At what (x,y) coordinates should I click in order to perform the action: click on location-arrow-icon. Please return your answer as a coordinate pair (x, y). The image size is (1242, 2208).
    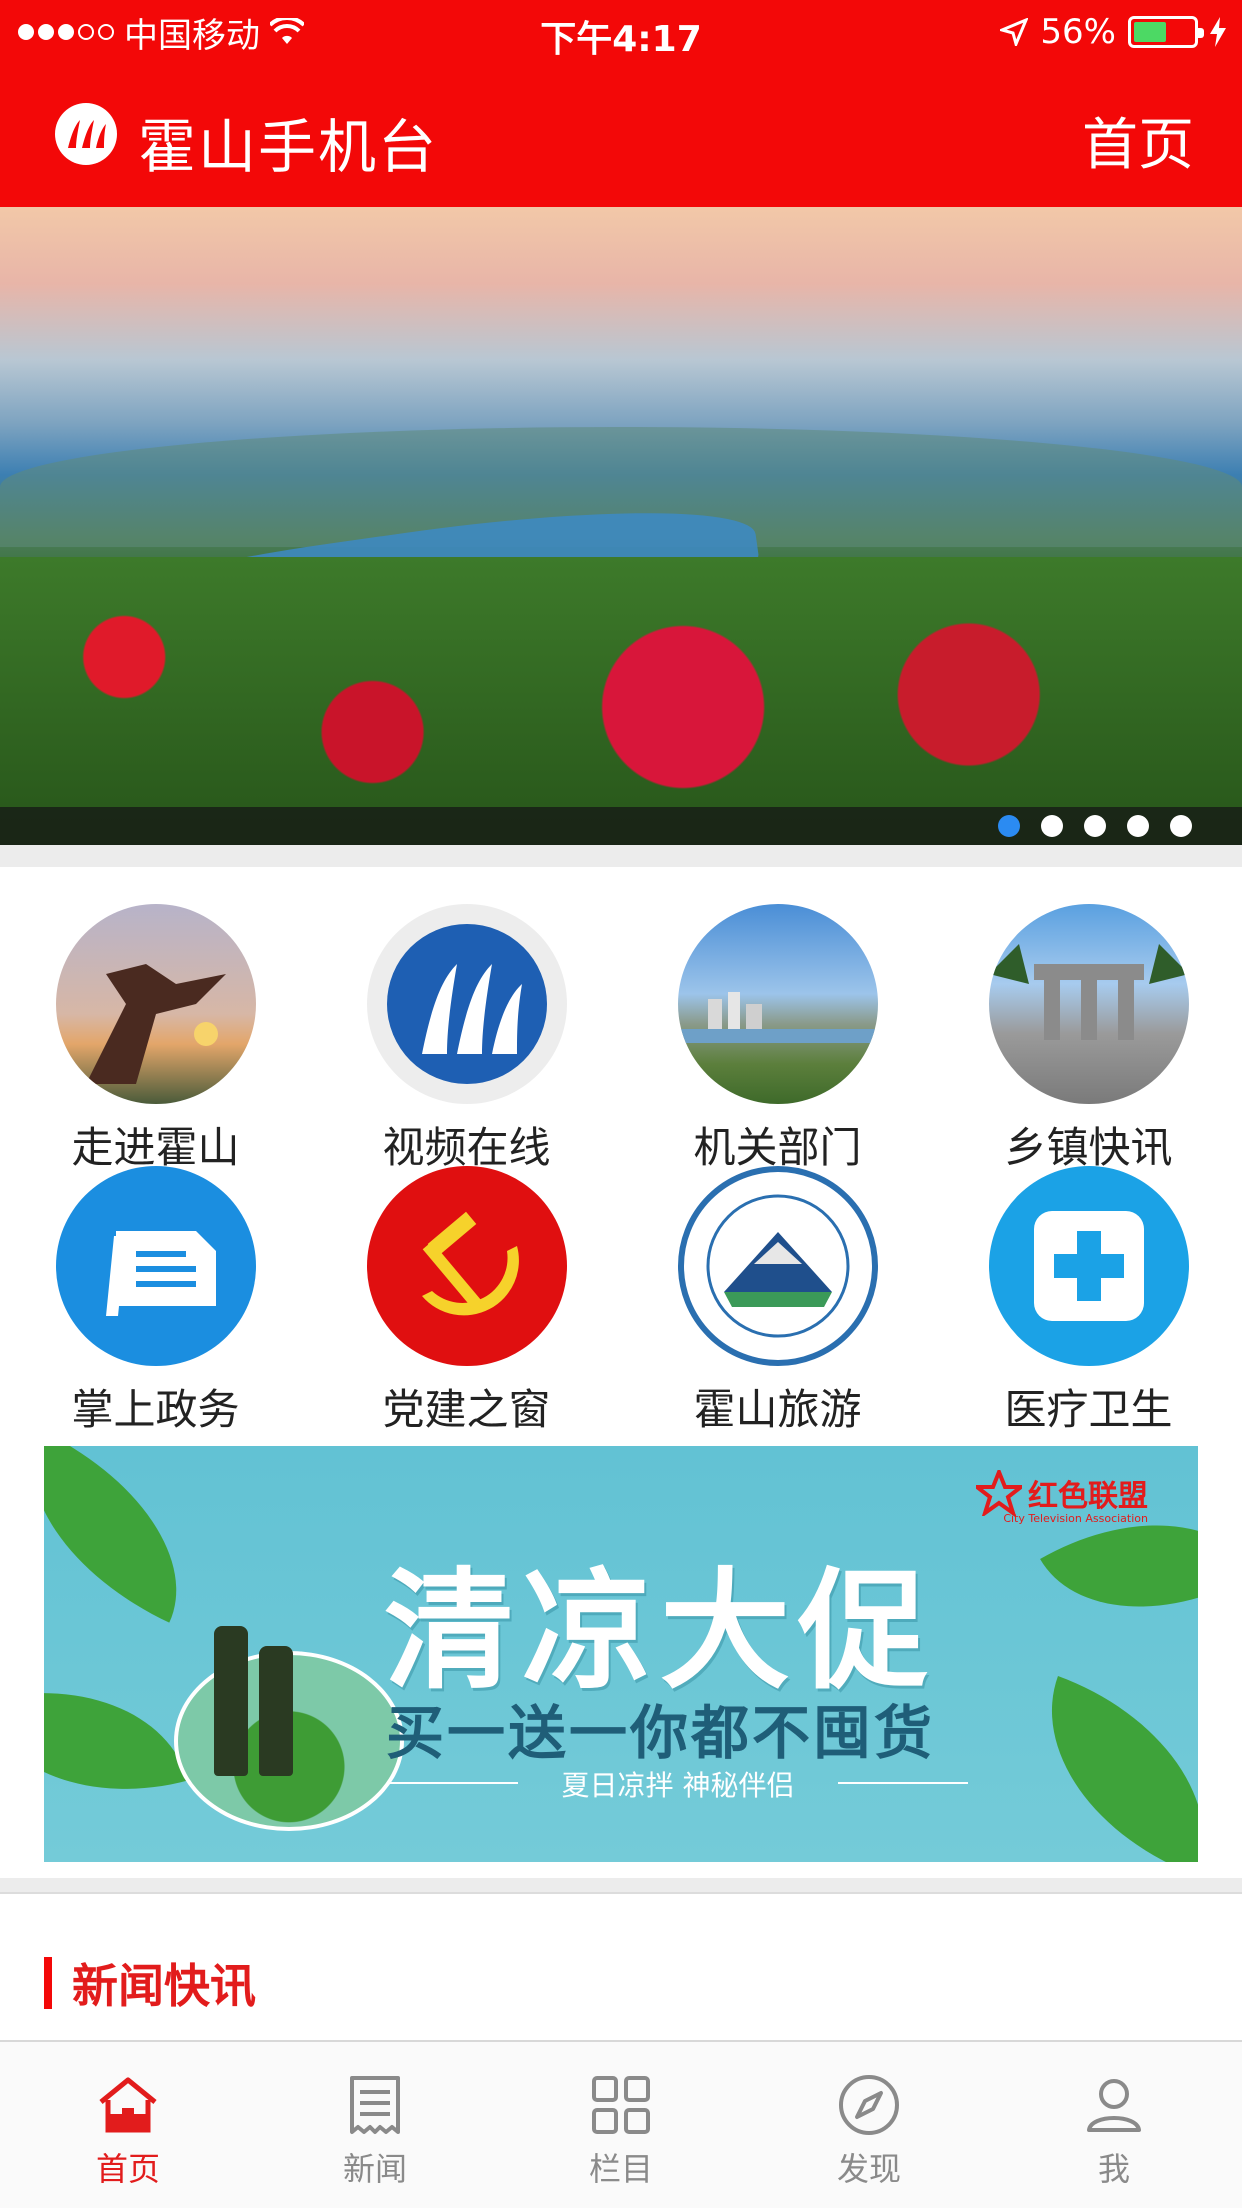
    Looking at the image, I should click on (1014, 32).